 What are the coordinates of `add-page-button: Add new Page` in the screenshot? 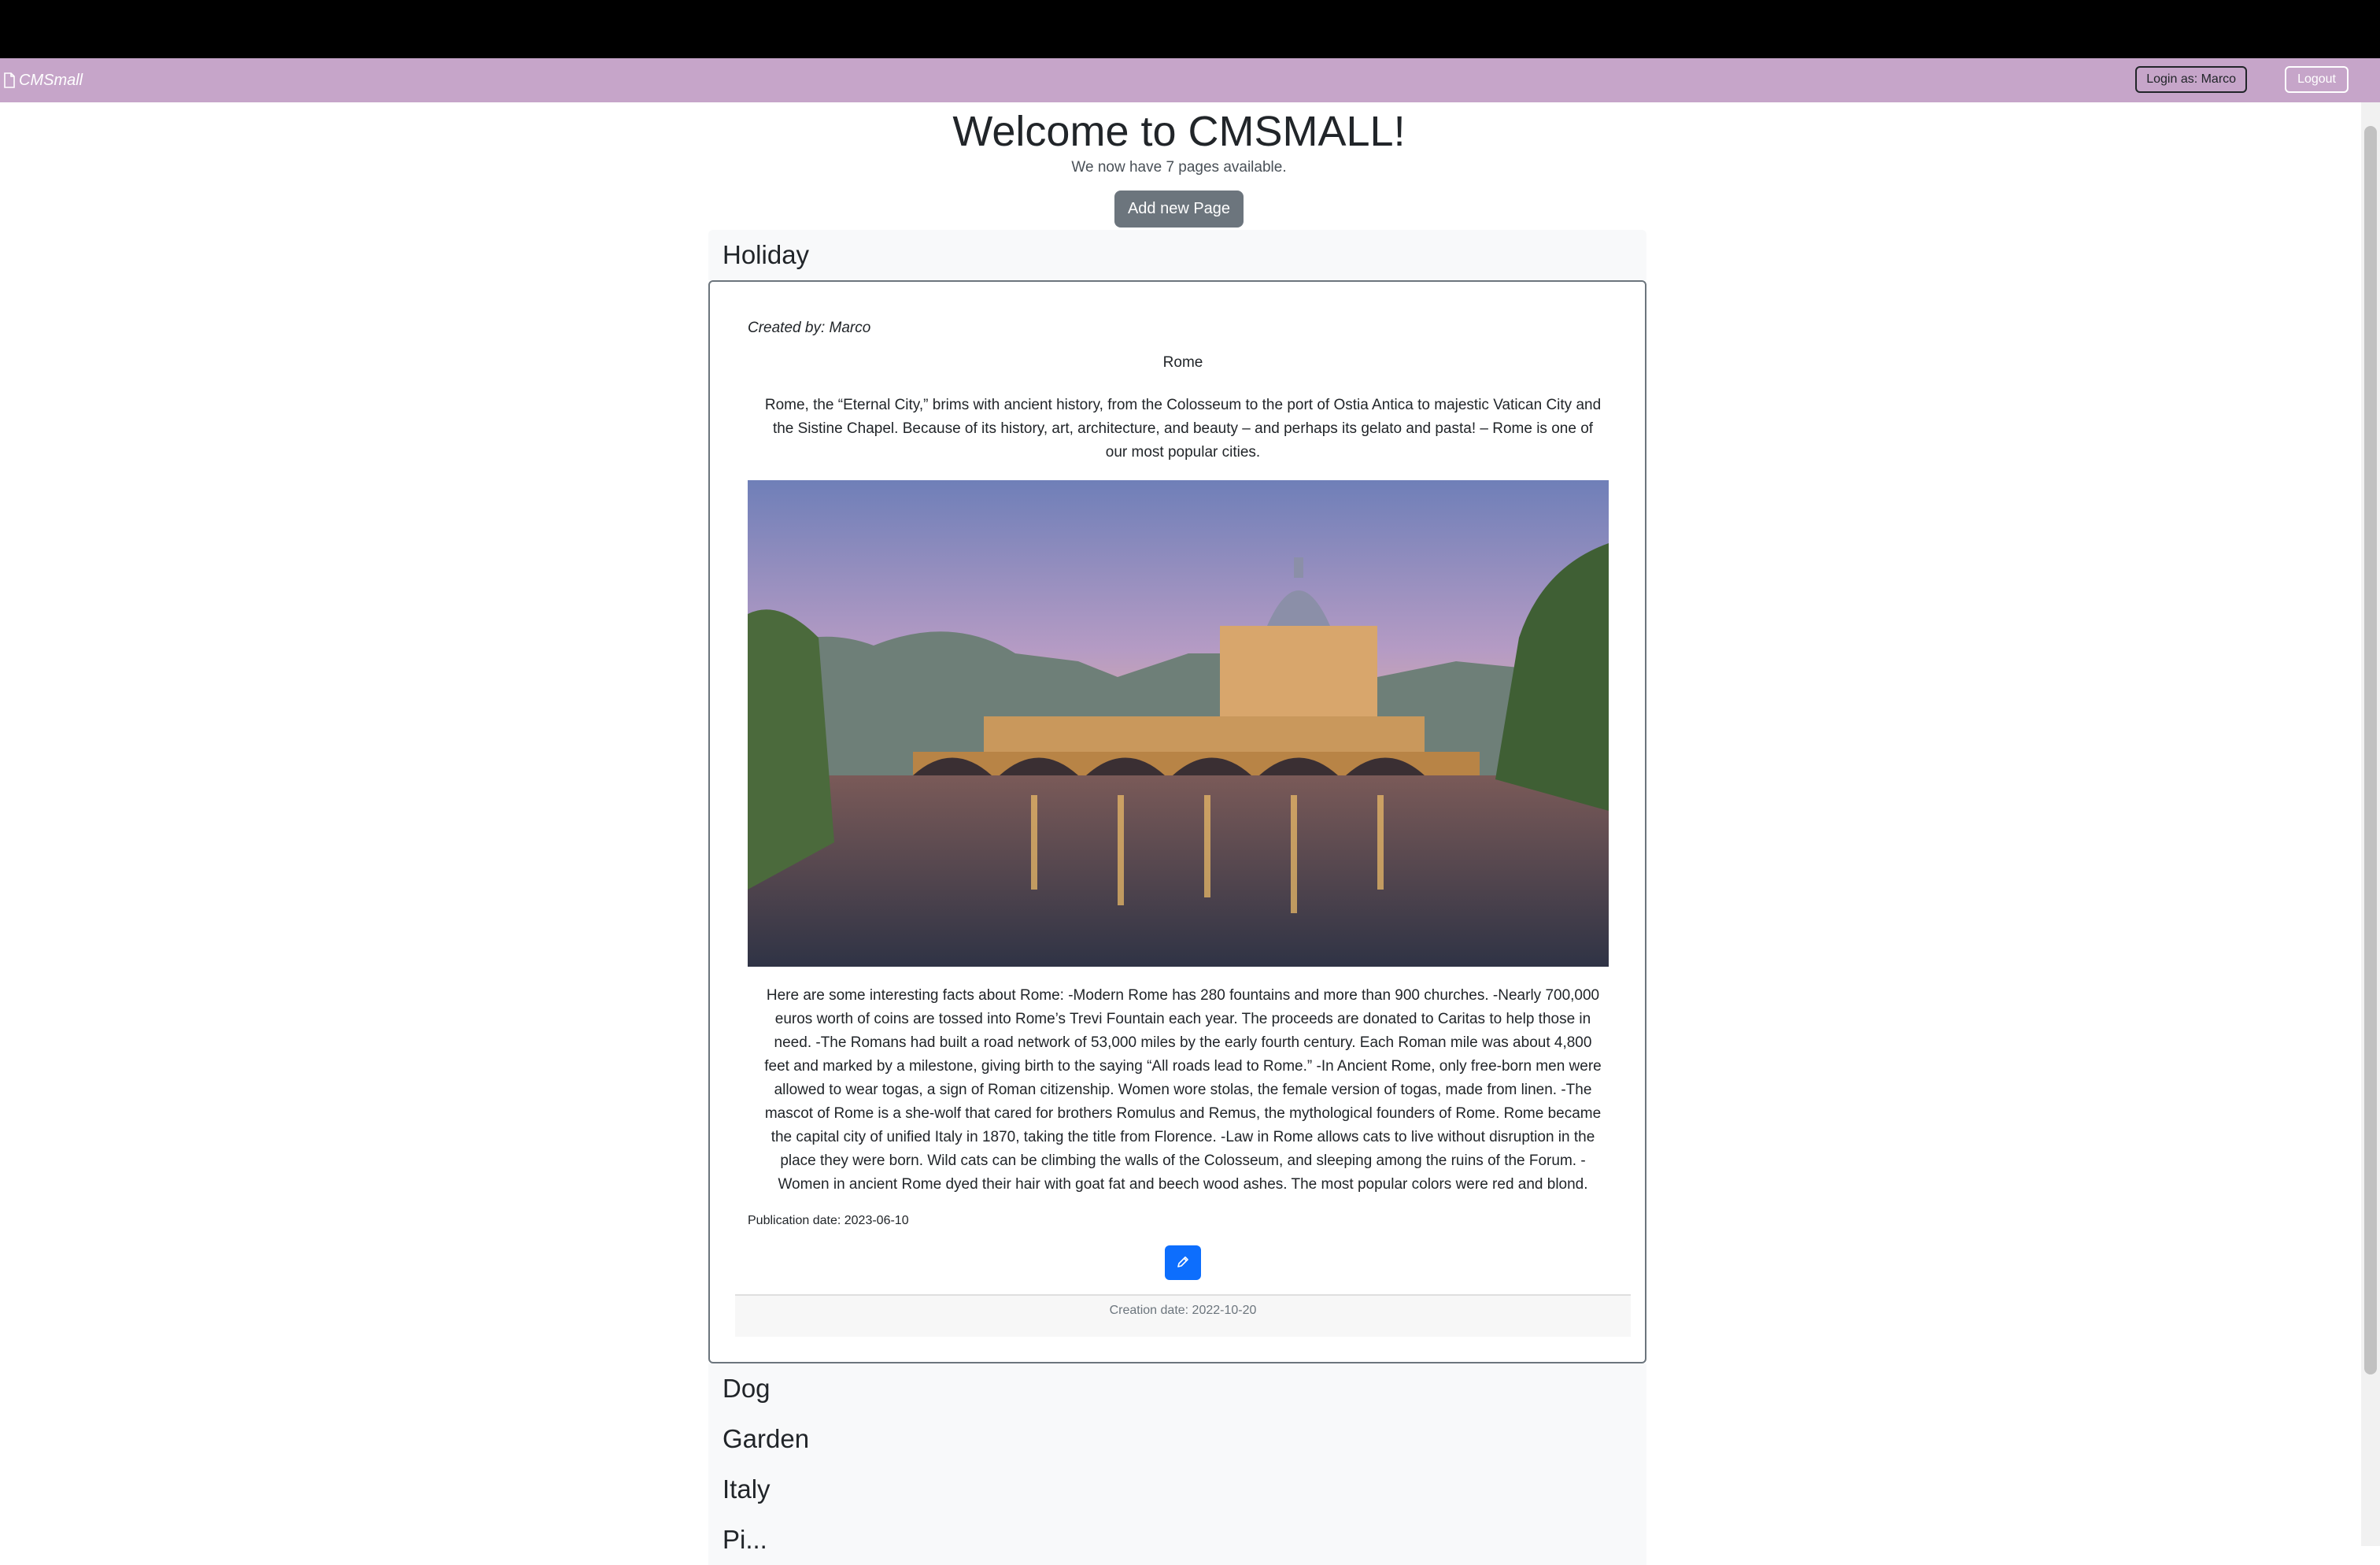 It's located at (1179, 209).